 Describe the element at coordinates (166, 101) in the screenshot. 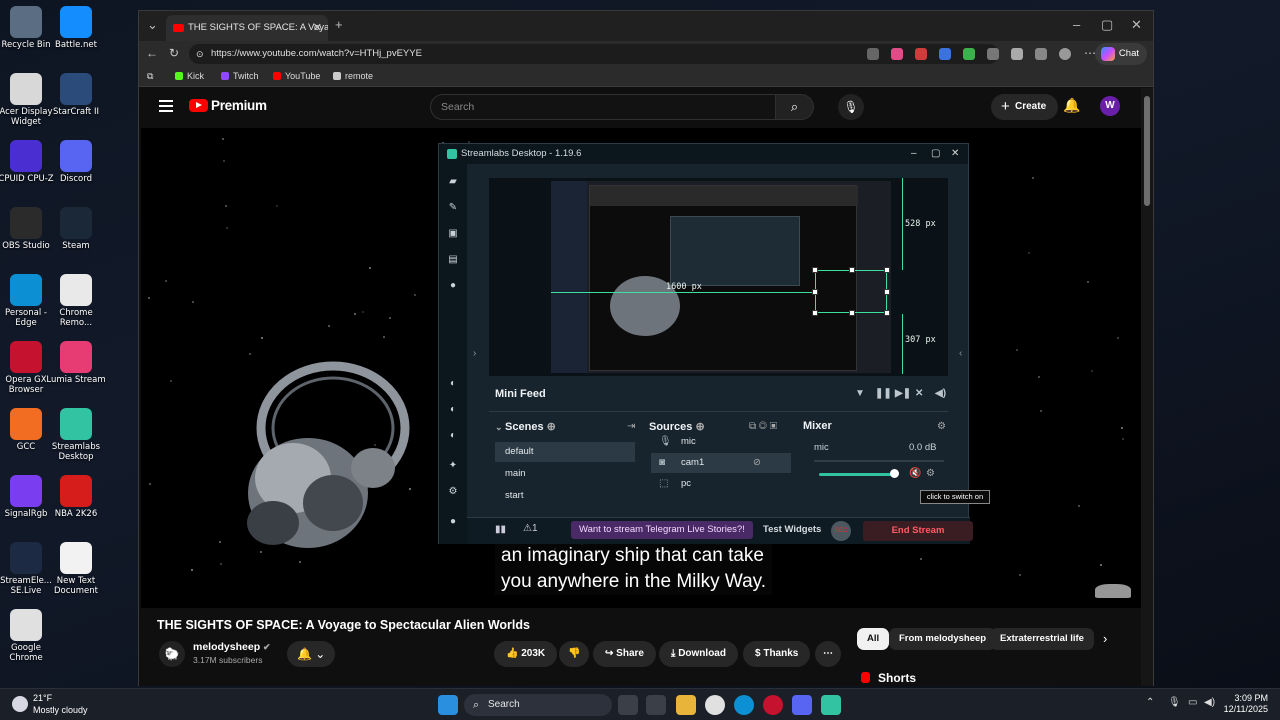

I see `hamburger-menu-icon` at that location.